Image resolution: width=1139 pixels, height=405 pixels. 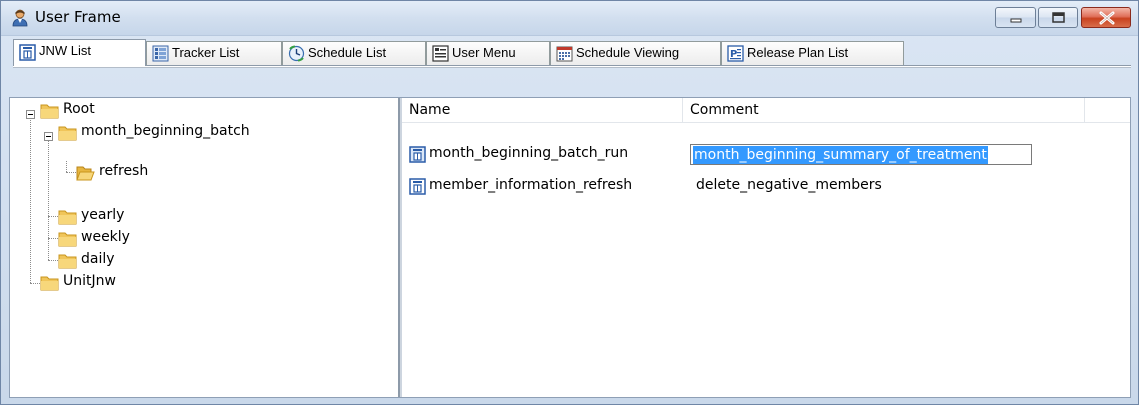 I want to click on tab-underline, so click(x=572, y=66).